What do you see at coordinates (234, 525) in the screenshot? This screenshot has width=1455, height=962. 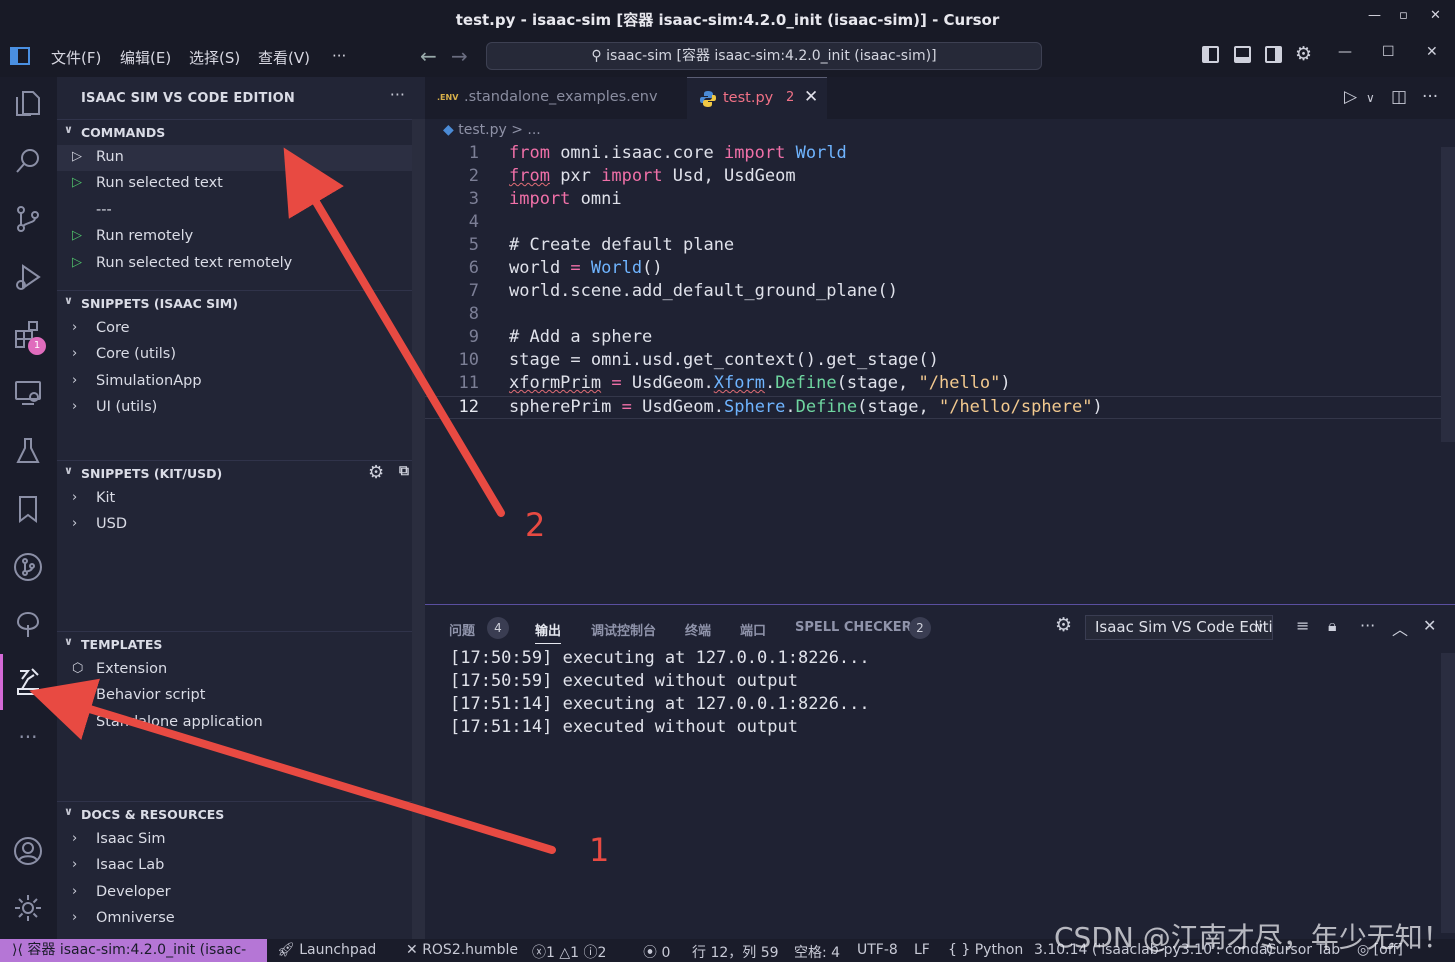 I see `snippet-usd: › USD` at bounding box center [234, 525].